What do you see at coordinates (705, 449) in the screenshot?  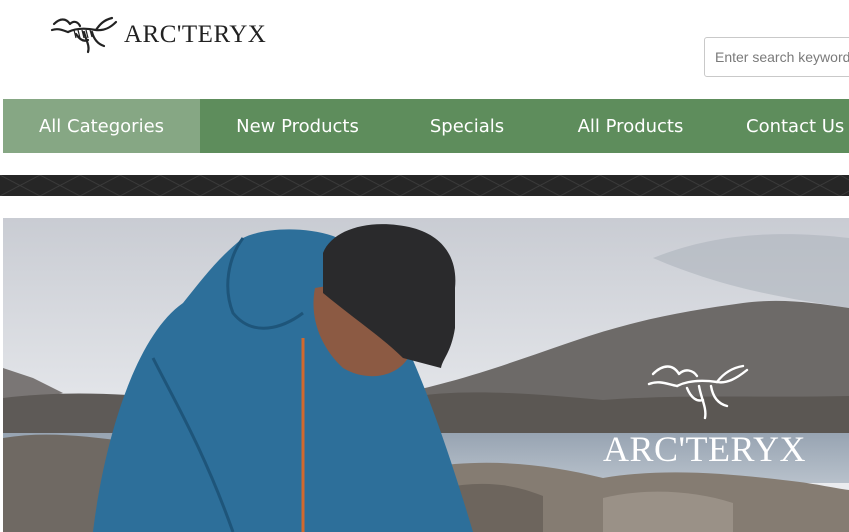 I see `hero-brand-name: ARC'TERYX` at bounding box center [705, 449].